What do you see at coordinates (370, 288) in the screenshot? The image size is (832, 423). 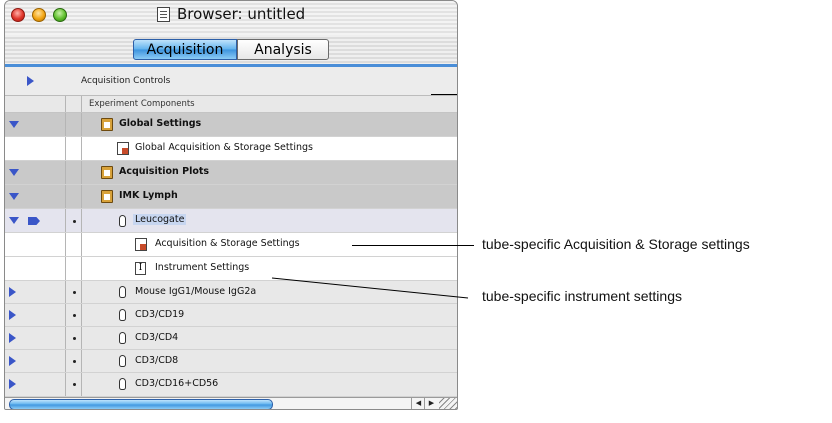 I see `callout-line-instrument` at bounding box center [370, 288].